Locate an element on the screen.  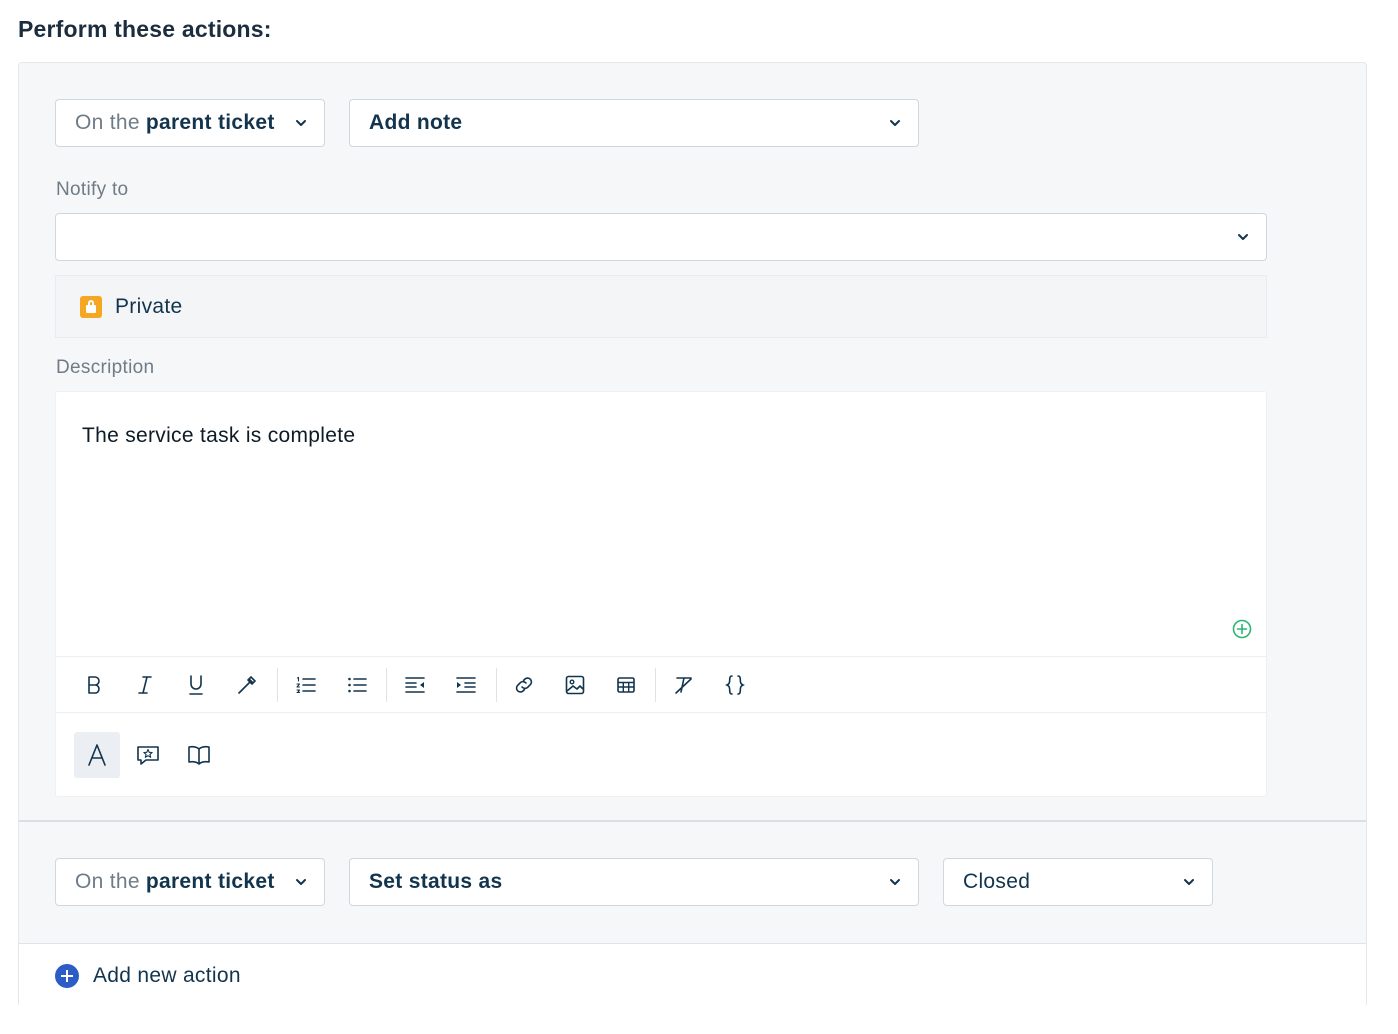
clear-format-icon is located at coordinates (684, 685).